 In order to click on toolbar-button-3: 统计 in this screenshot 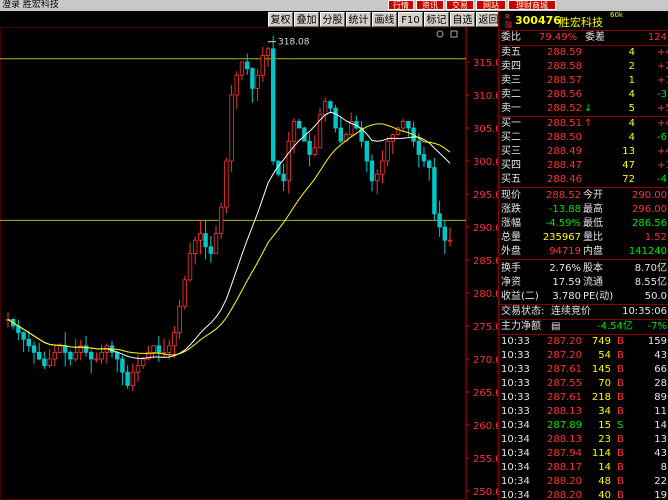, I will do `click(358, 19)`.